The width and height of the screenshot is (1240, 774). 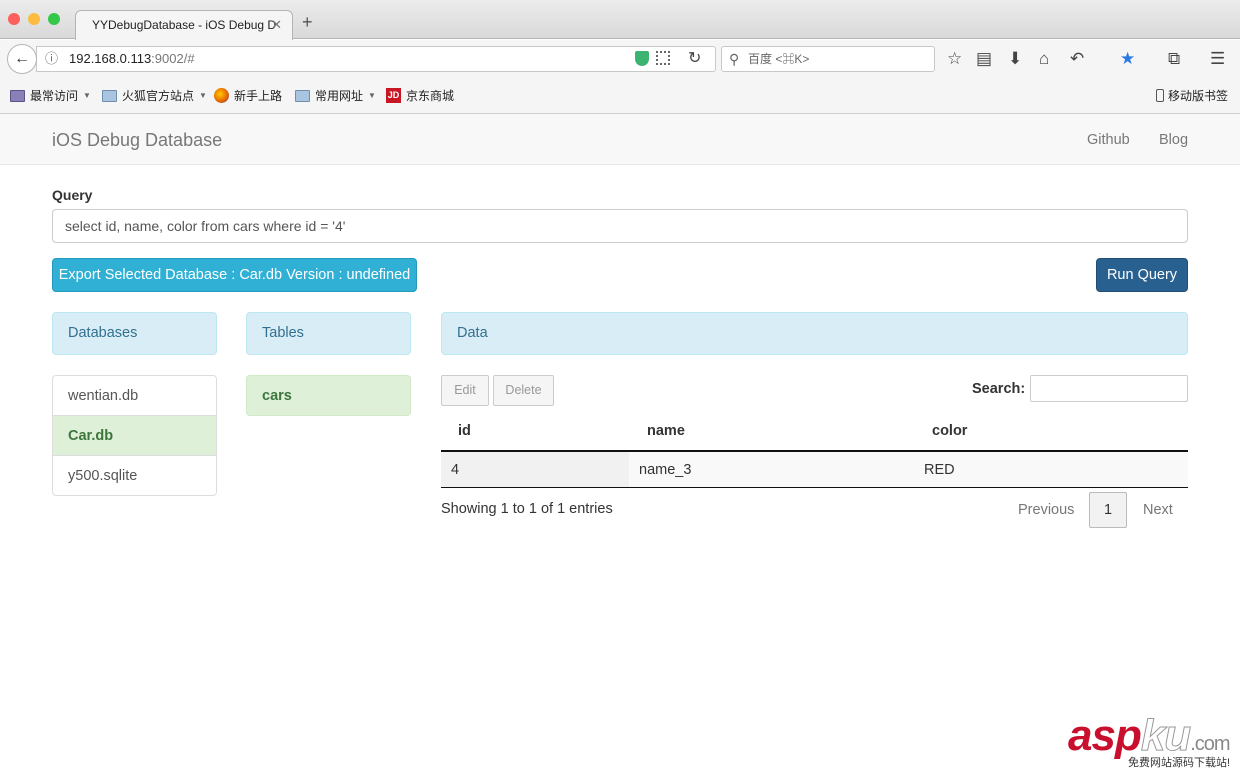 What do you see at coordinates (620, 139) in the screenshot?
I see `app-navbar: iOS Debug Database Github Blog` at bounding box center [620, 139].